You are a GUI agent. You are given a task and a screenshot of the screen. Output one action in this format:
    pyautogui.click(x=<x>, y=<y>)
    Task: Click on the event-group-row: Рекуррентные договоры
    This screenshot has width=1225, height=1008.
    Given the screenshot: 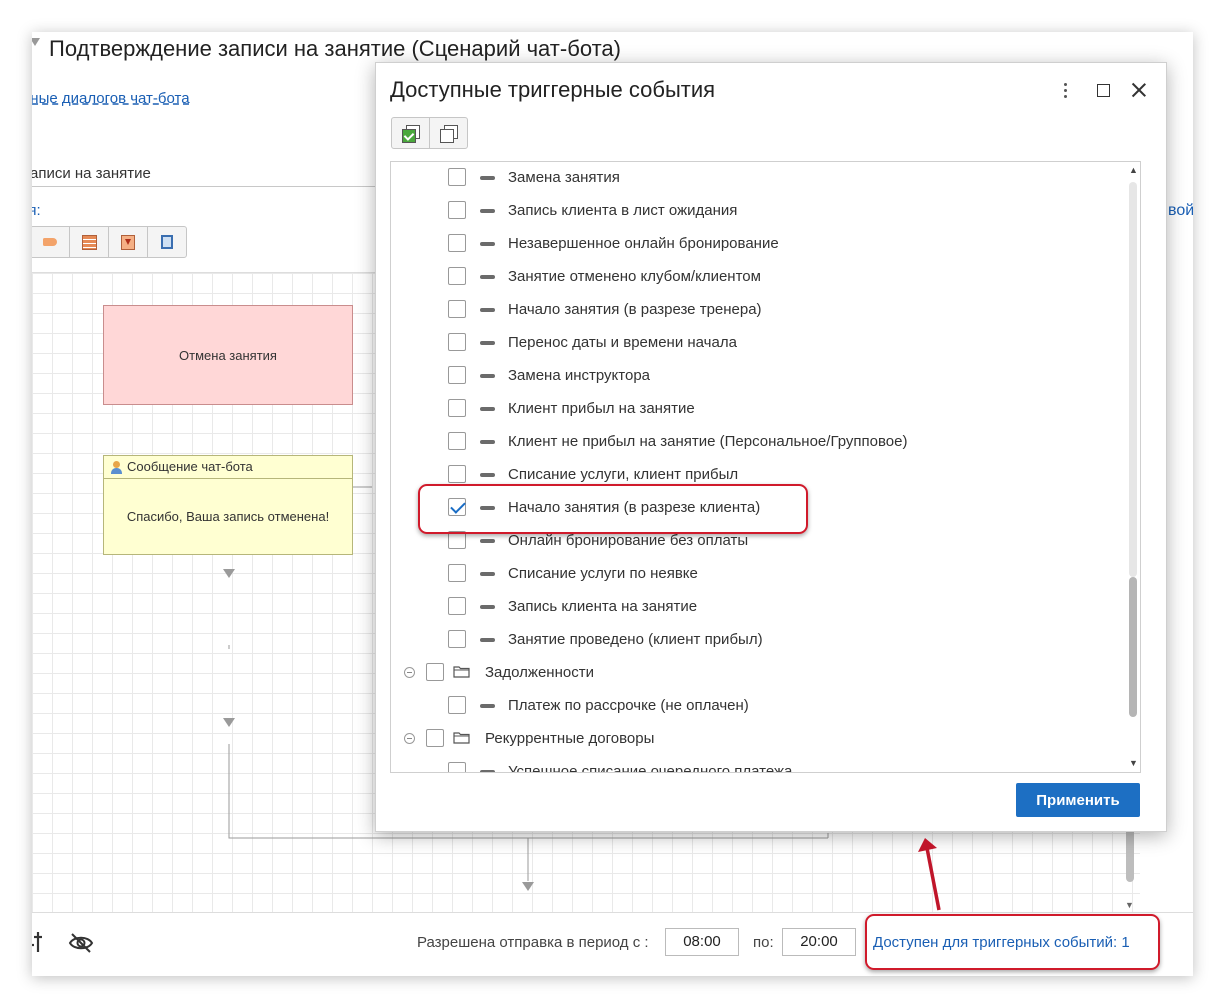 What is the action you would take?
    pyautogui.click(x=758, y=738)
    